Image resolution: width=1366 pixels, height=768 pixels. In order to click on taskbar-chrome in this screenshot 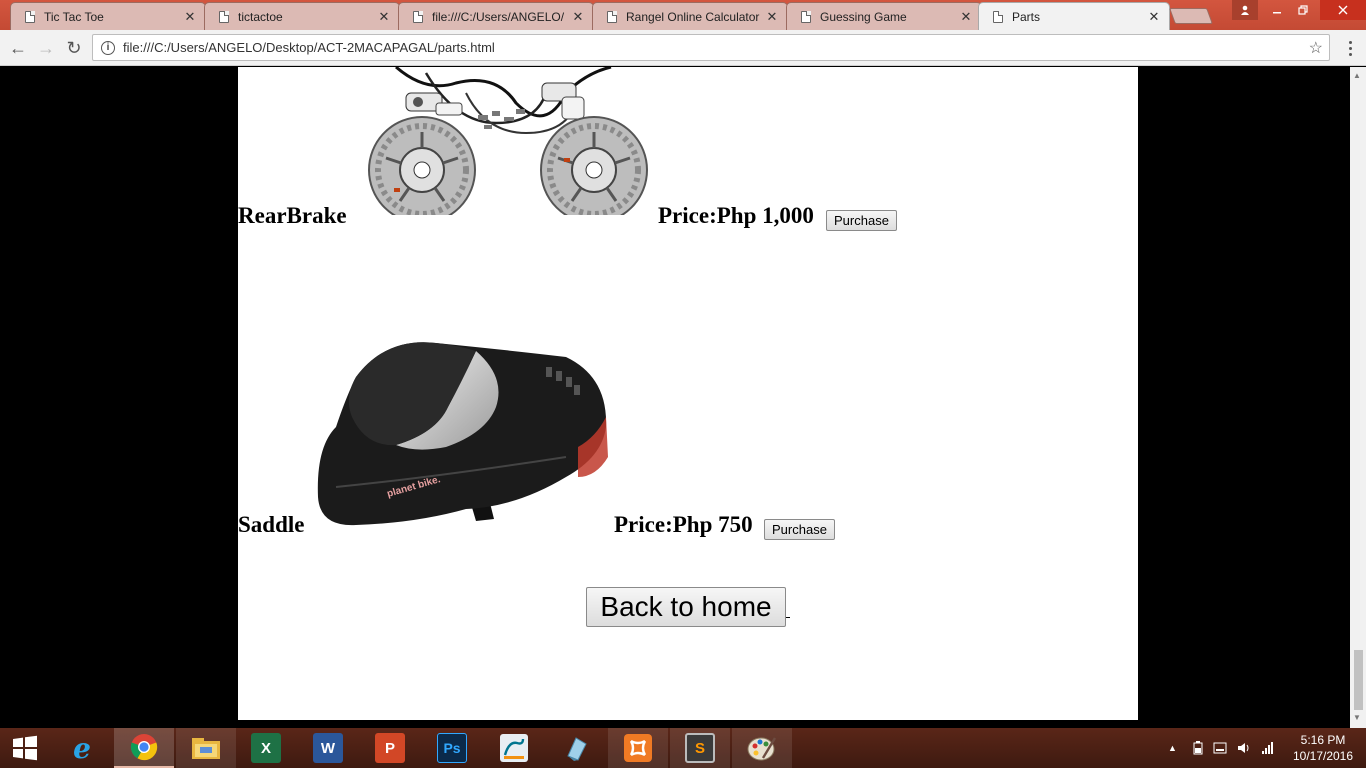, I will do `click(144, 748)`.